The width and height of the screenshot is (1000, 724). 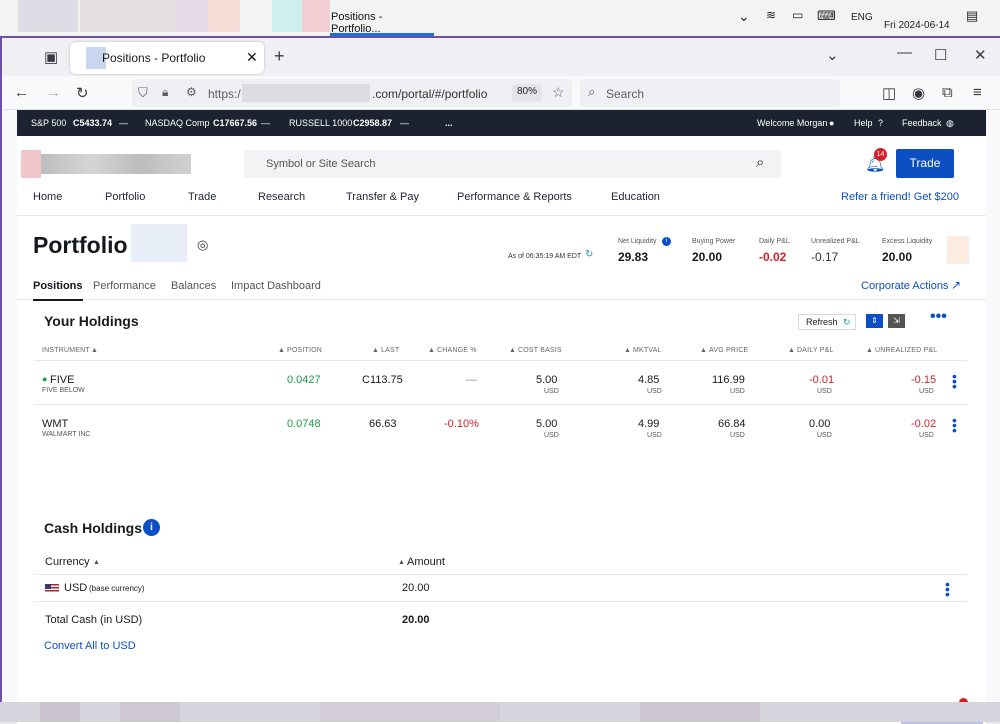 What do you see at coordinates (512, 164) in the screenshot?
I see `site-search-input: Symbol or Site Search ⌕` at bounding box center [512, 164].